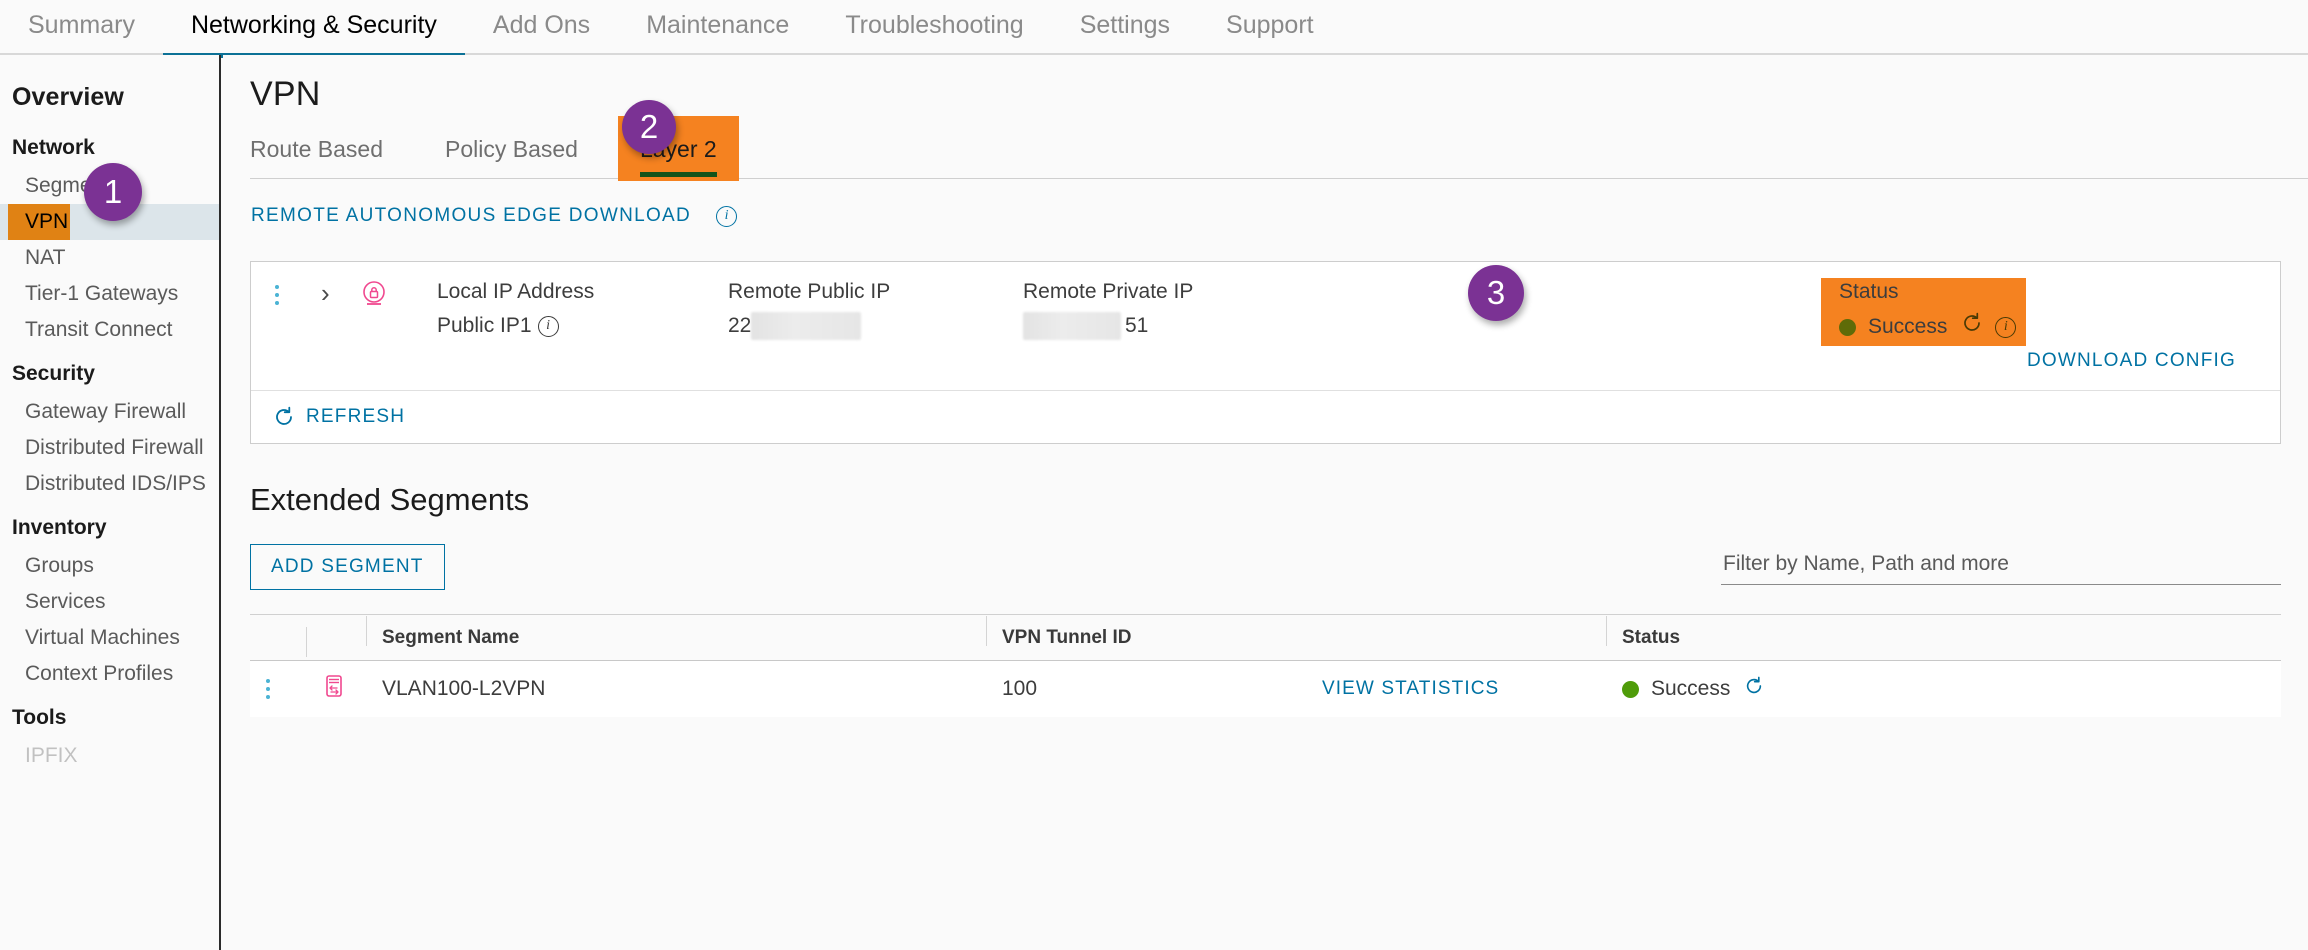 Image resolution: width=2308 pixels, height=950 pixels. I want to click on remote-public-ip-redaction, so click(806, 326).